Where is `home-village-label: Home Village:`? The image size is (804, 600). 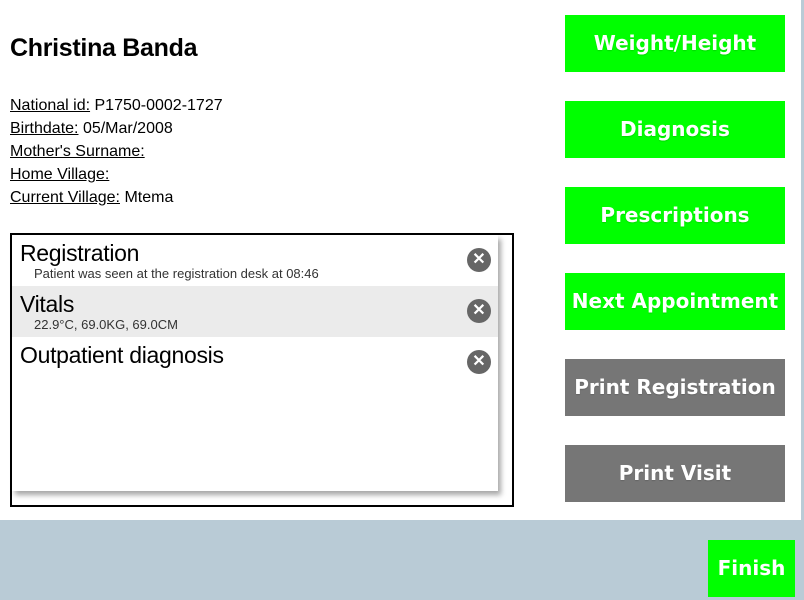
home-village-label: Home Village: is located at coordinates (60, 174).